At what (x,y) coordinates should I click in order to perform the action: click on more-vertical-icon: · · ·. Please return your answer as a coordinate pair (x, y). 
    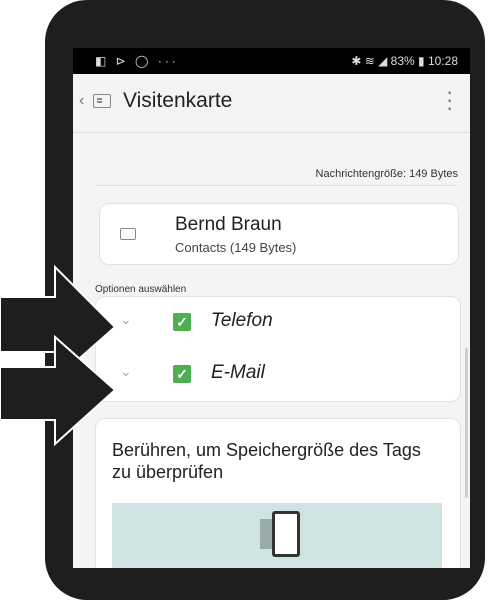
    Looking at the image, I should click on (449, 100).